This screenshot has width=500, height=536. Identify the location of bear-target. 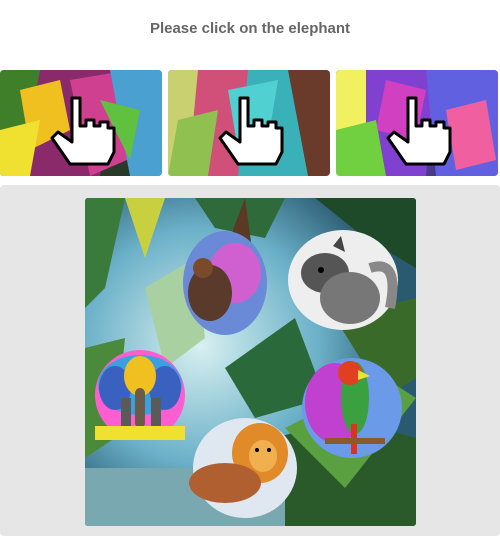
(225, 283).